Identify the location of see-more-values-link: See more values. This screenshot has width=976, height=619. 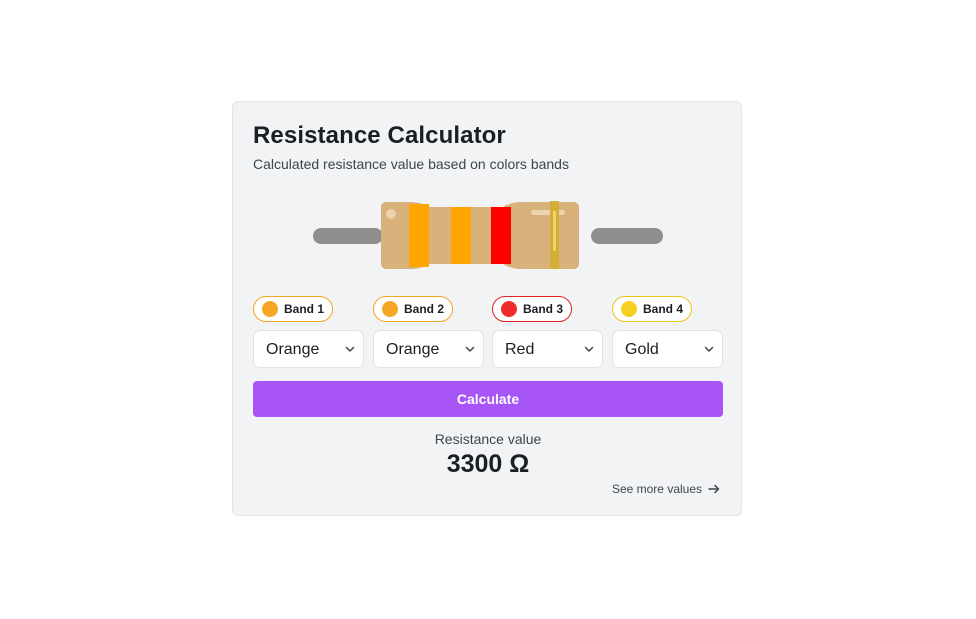
(666, 489).